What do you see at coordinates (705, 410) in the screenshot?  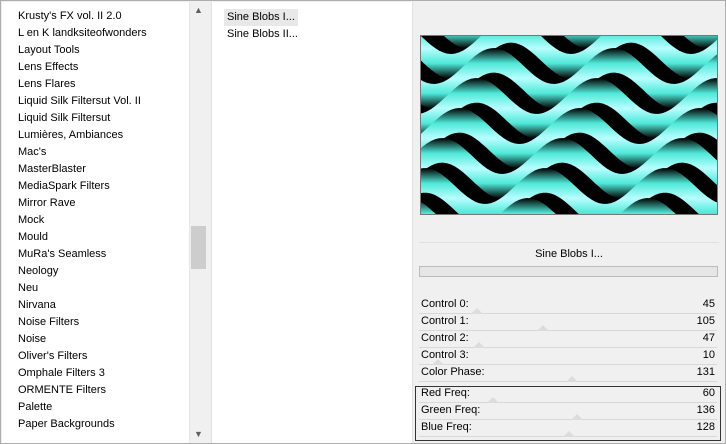 I see `control-value: 136` at bounding box center [705, 410].